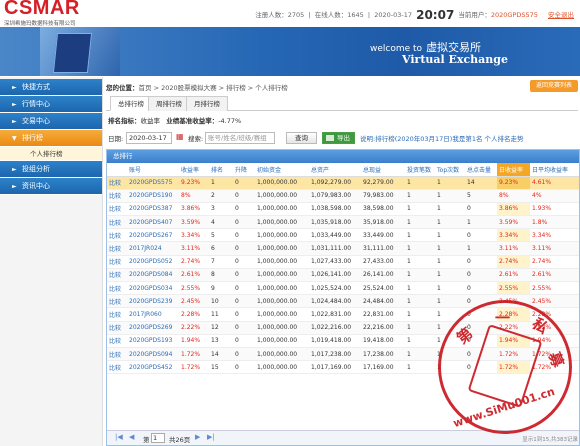 The height and width of the screenshot is (446, 580). What do you see at coordinates (51, 186) in the screenshot?
I see `sidebar-item-news: ► 资讯中心` at bounding box center [51, 186].